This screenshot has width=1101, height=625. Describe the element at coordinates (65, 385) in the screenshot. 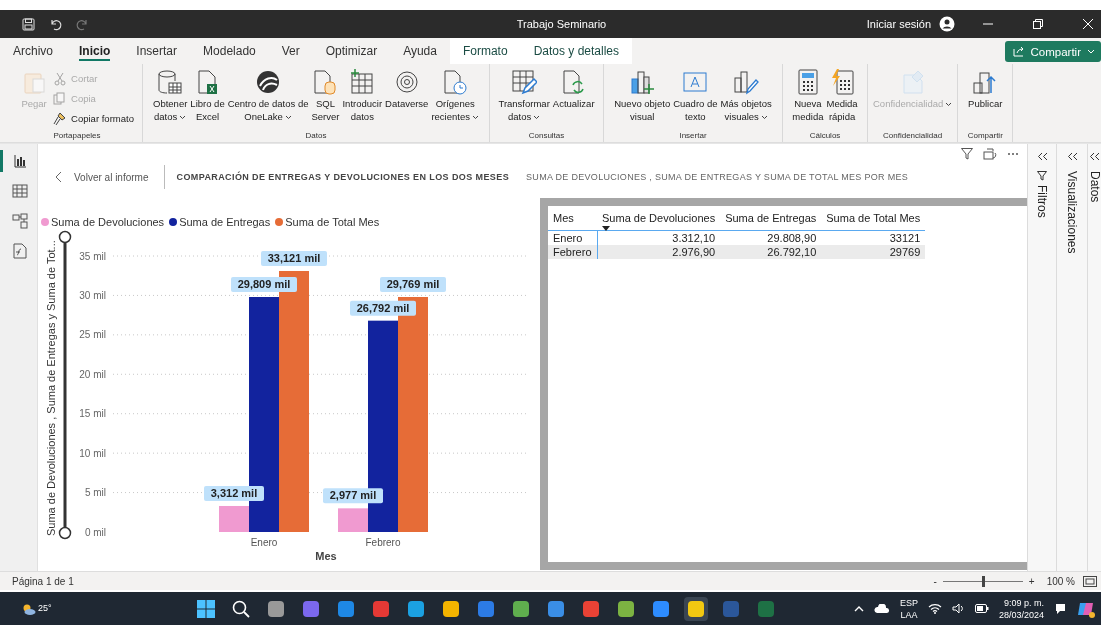

I see `zoom-slider` at that location.